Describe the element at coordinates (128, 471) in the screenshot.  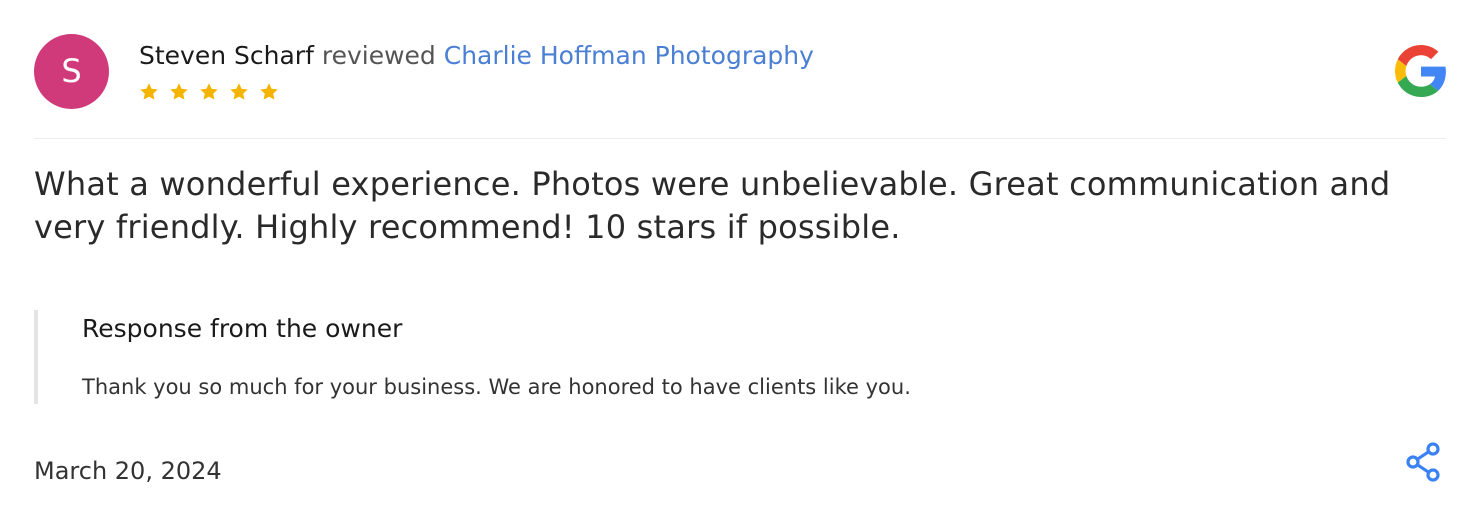
I see `review-date: March 20, 2024` at that location.